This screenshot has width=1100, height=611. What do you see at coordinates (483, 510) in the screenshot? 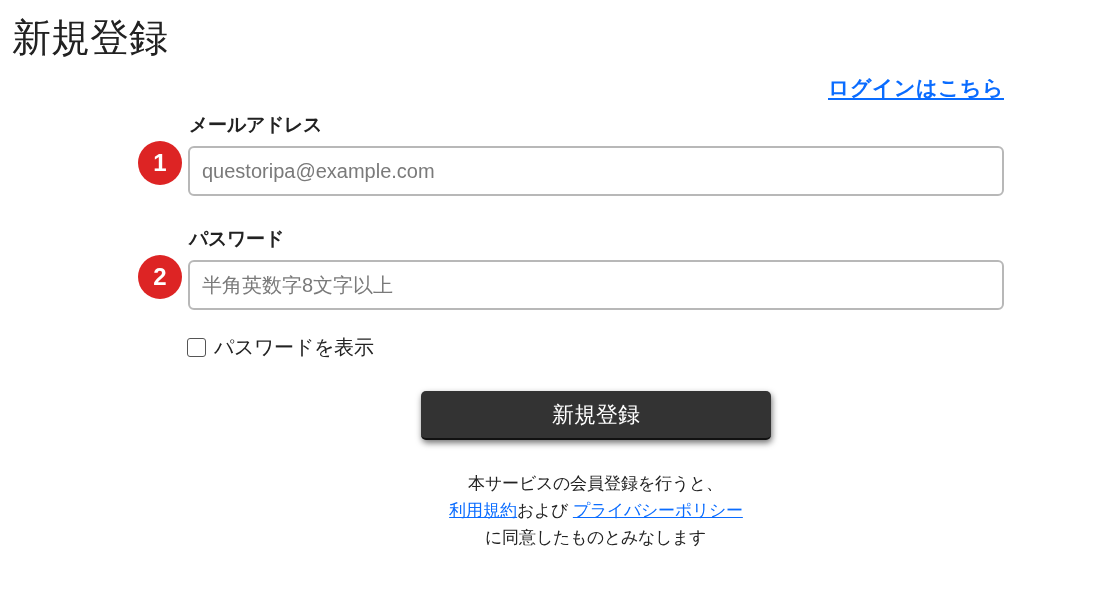
I see `terms-link: 利用規約` at bounding box center [483, 510].